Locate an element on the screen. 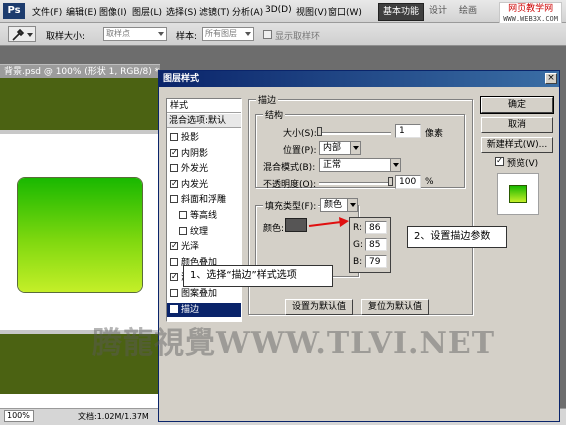  menu-edit: 编辑(E) is located at coordinates (81, 11).